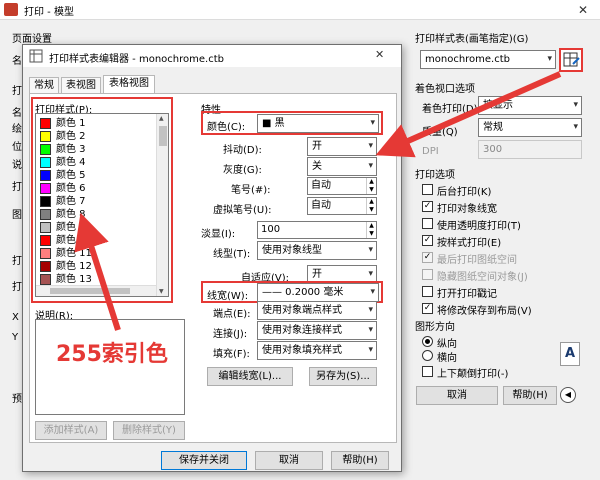 The width and height of the screenshot is (600, 480). I want to click on plot-style-label: 颜色 8, so click(71, 214).